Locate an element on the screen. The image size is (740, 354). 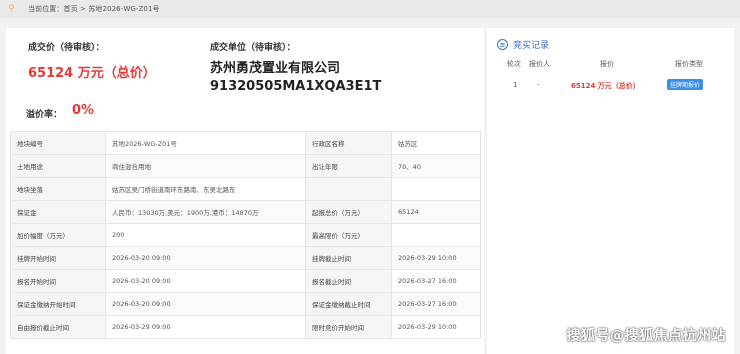
table-row: 地块坐落 姑苏区吴门桥街道南环东路南、东吴北路东 is located at coordinates (245, 189).